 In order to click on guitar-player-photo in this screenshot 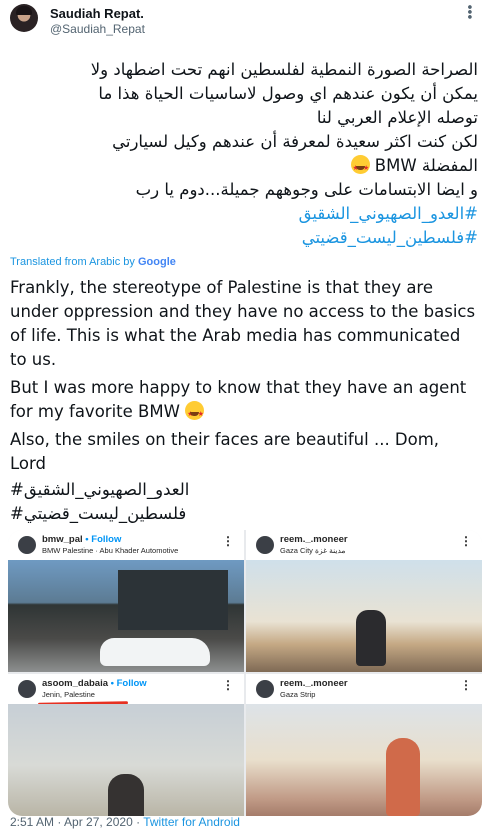, I will do `click(364, 616)`.